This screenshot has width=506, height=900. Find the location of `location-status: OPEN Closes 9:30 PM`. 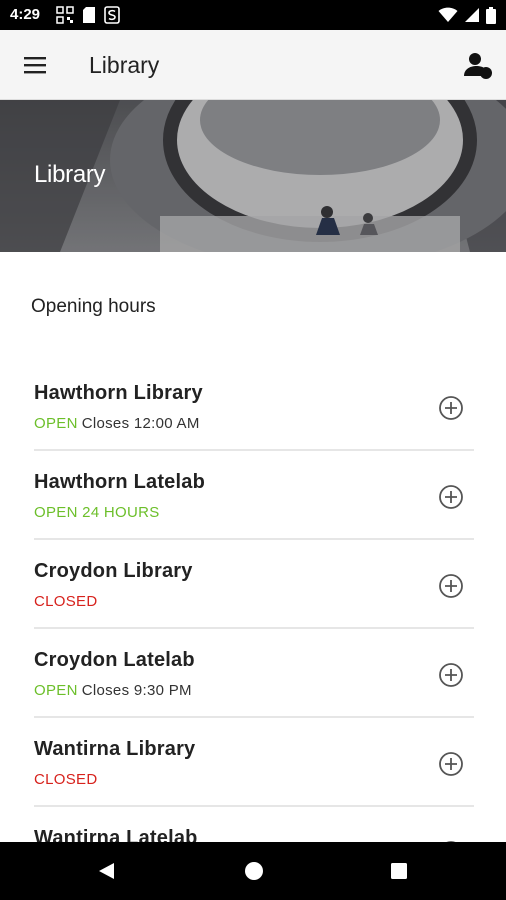

location-status: OPEN Closes 9:30 PM is located at coordinates (113, 690).